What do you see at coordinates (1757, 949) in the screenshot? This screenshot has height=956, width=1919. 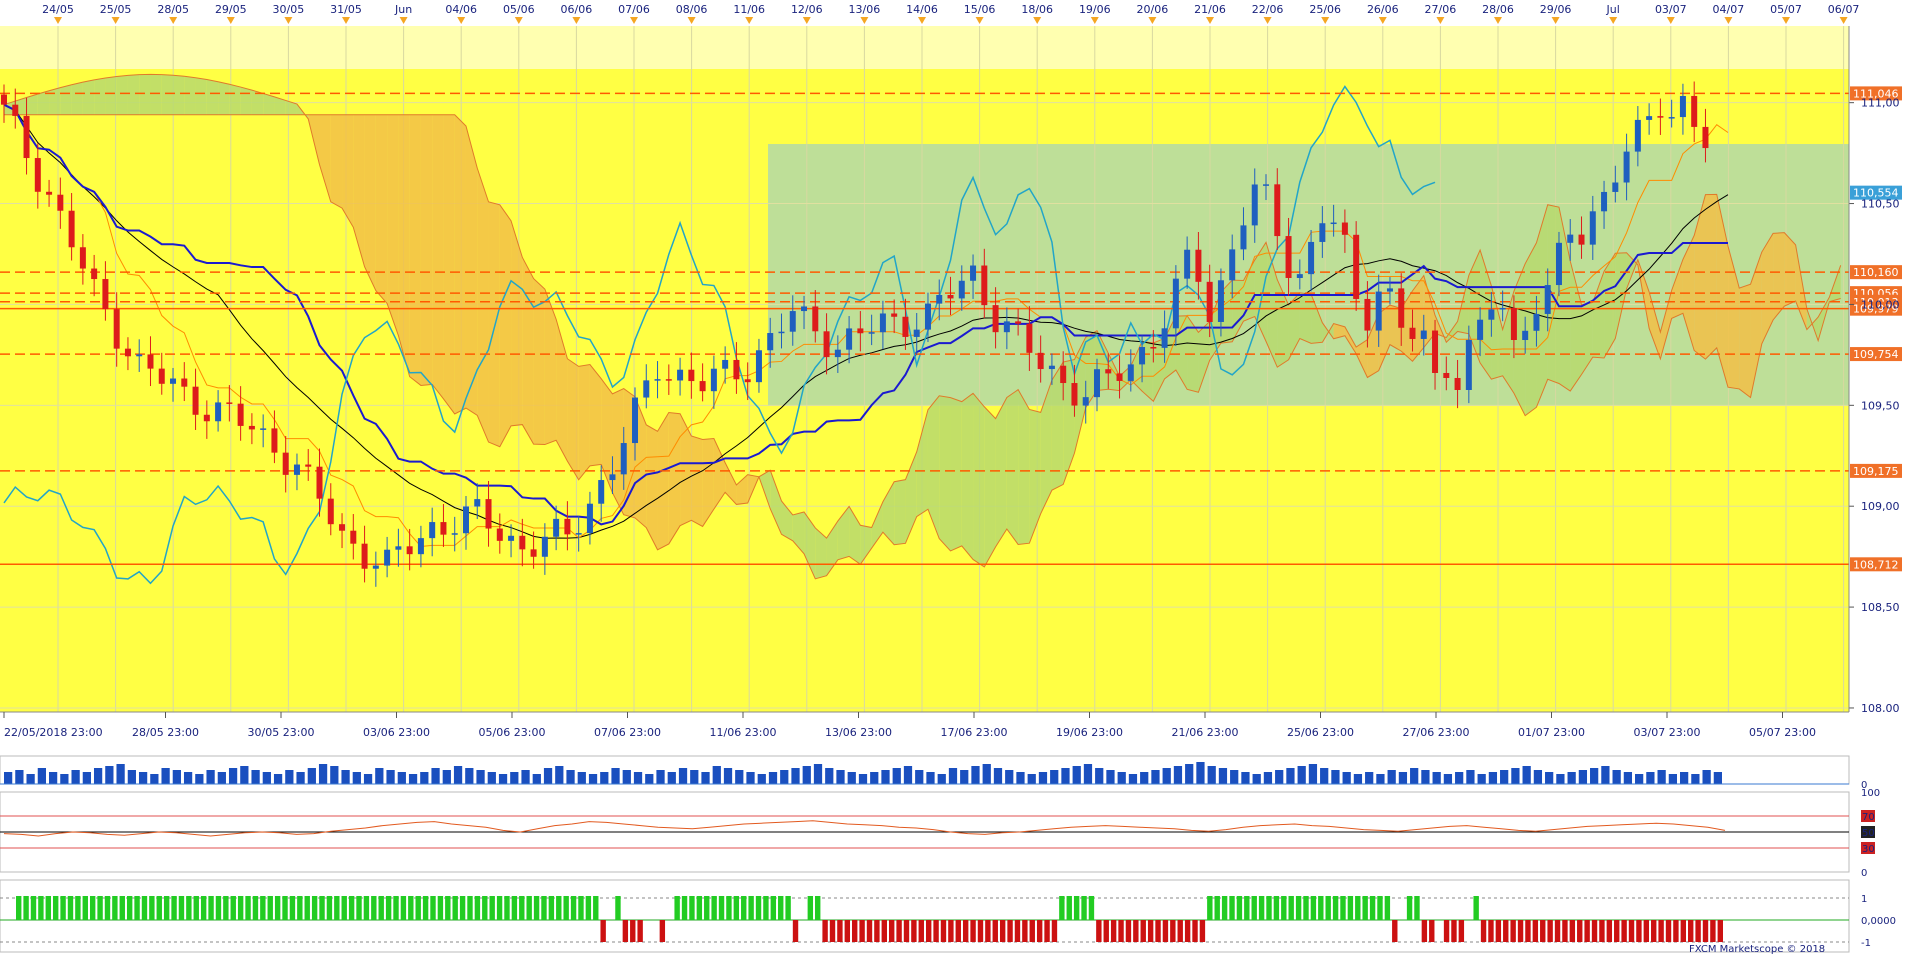 I see `copyright-label: FXCM Marketscope © 2018` at bounding box center [1757, 949].